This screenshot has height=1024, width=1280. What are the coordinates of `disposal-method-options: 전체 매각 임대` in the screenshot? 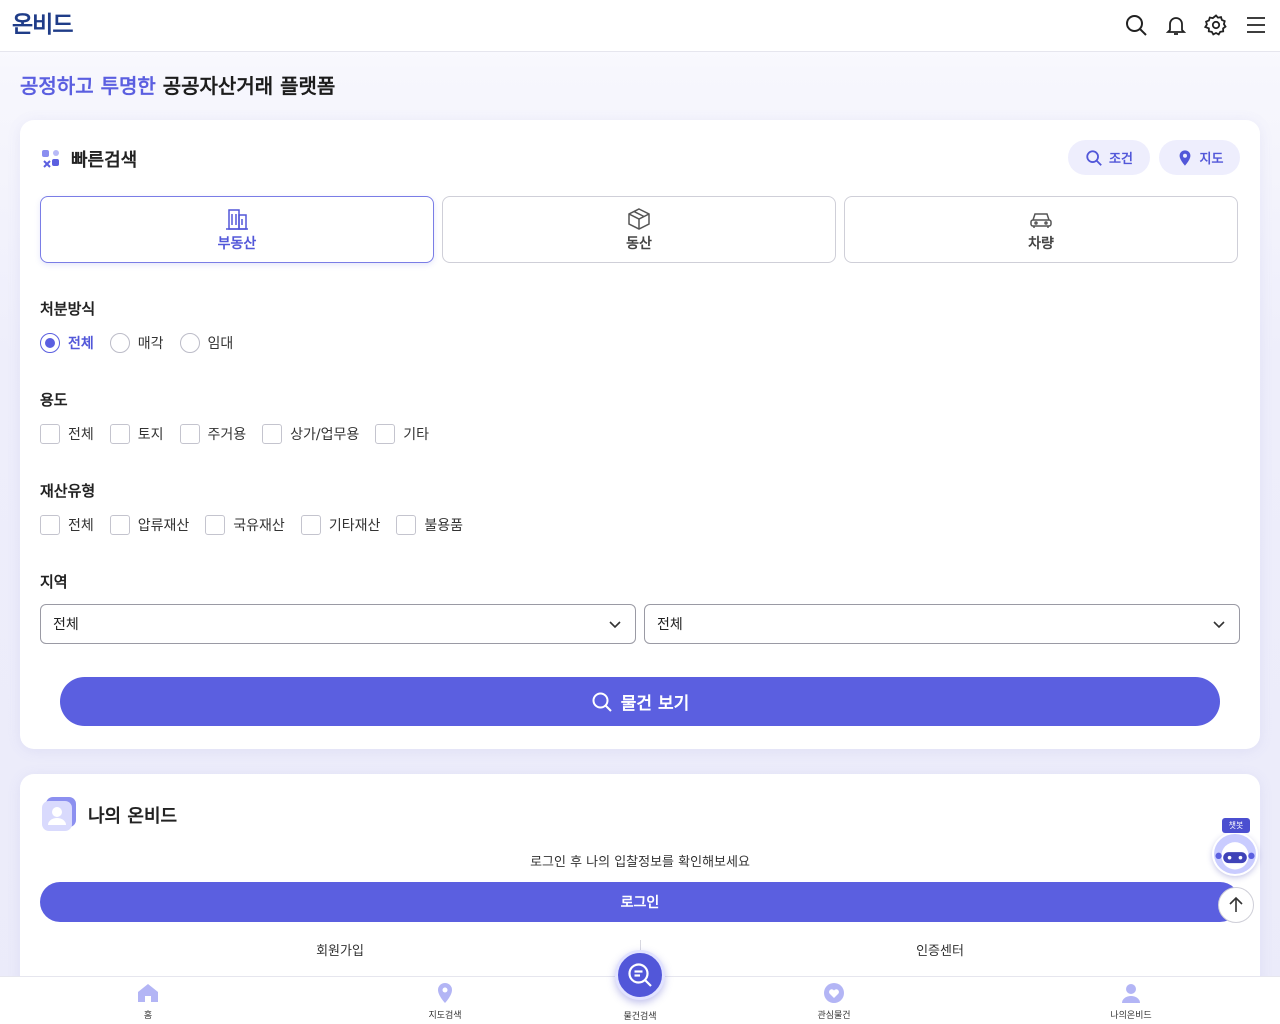 It's located at (144, 343).